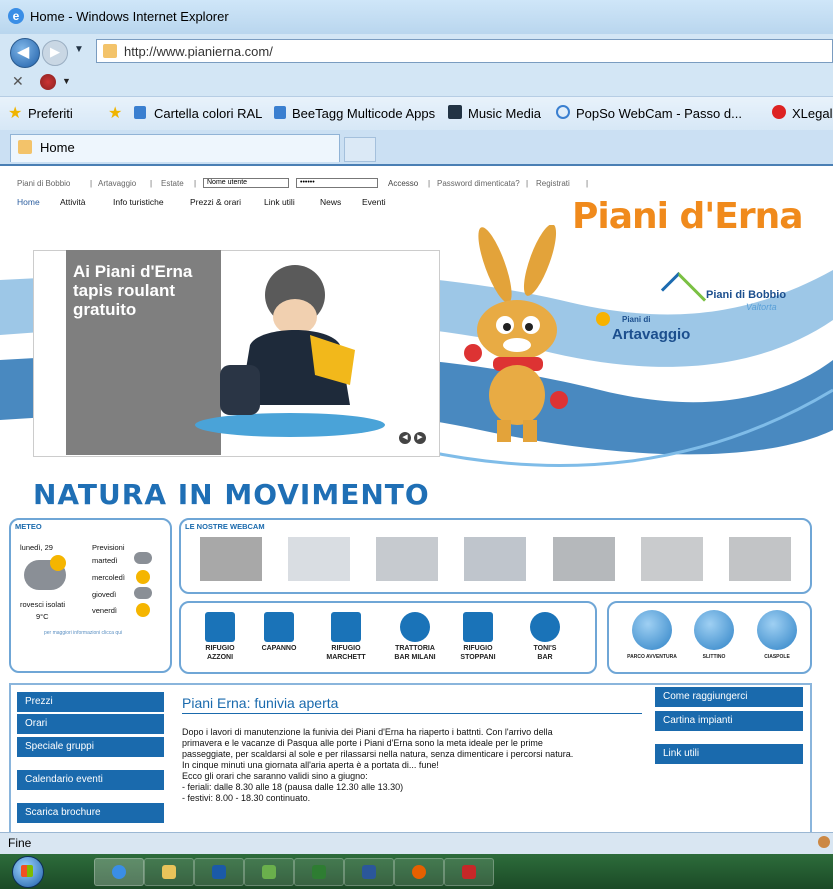 This screenshot has height=889, width=833. I want to click on meteo-more-link: per maggiori informazioni clicca qui, so click(83, 633).